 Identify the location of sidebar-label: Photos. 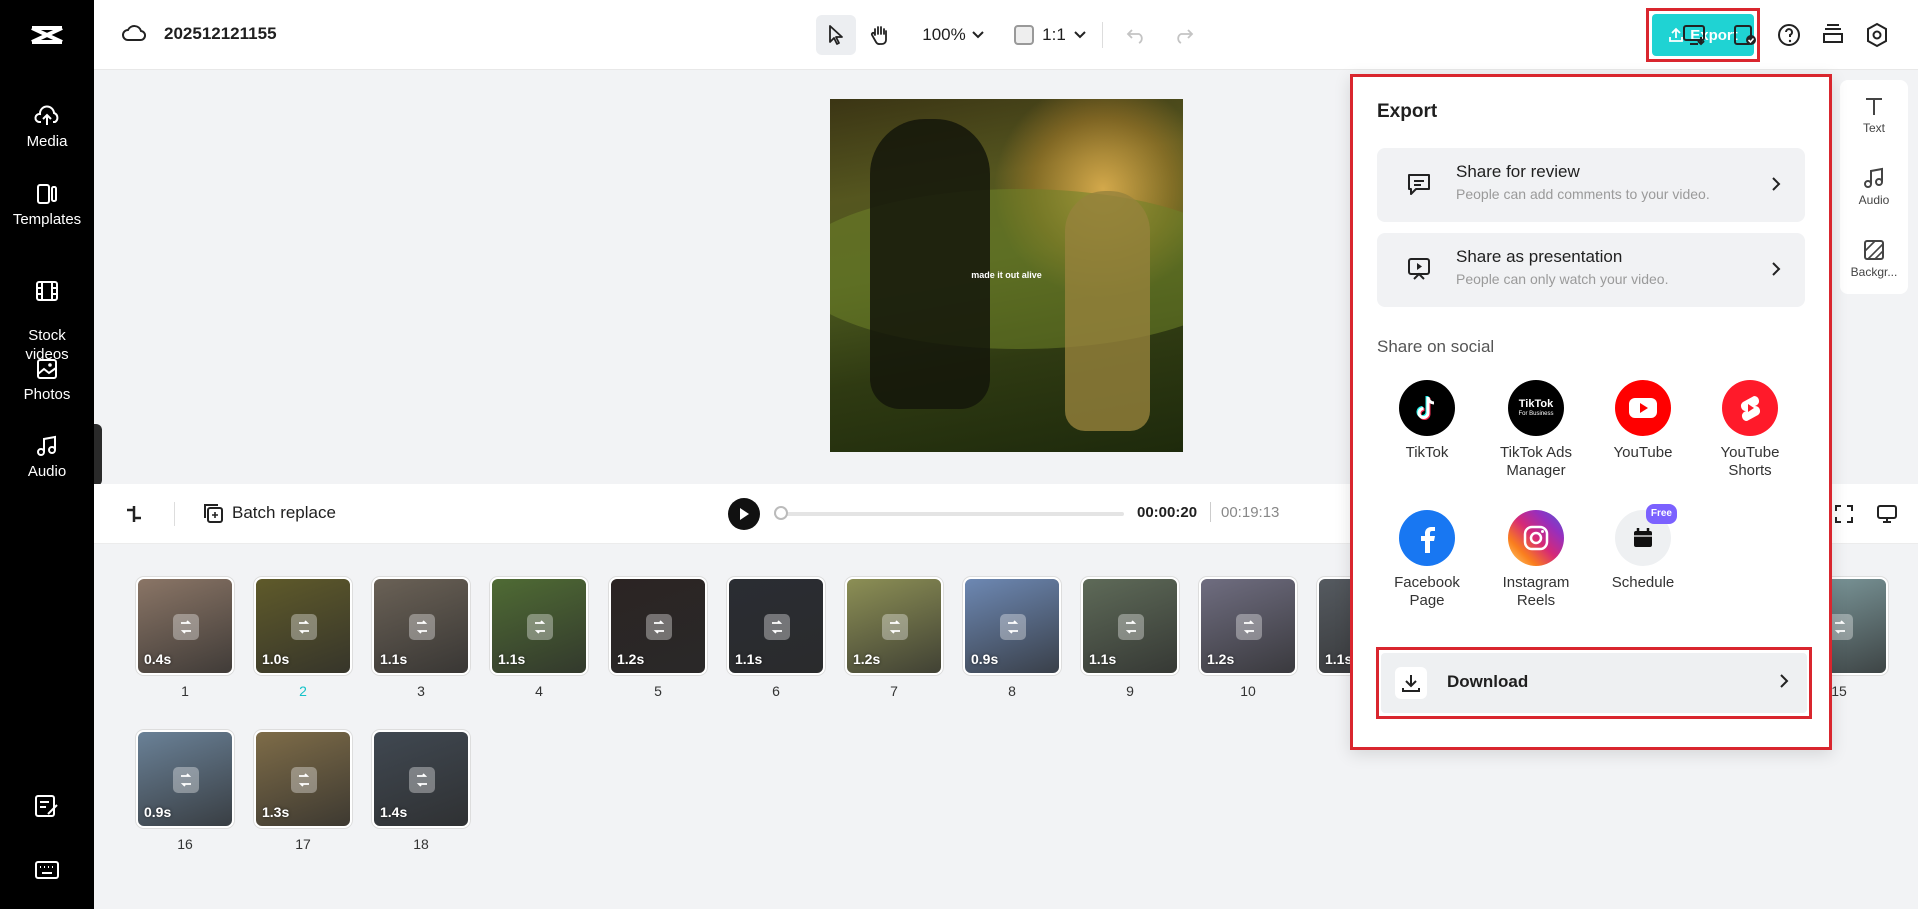
(47, 394).